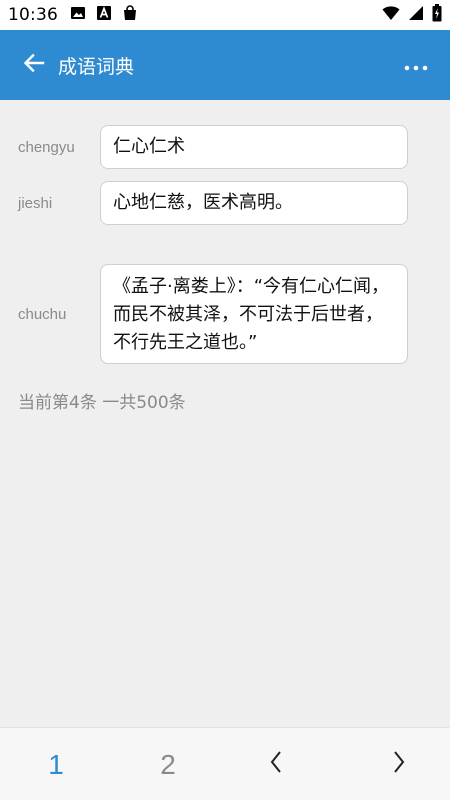 The image size is (450, 800). What do you see at coordinates (416, 15) in the screenshot?
I see `signal-icon` at bounding box center [416, 15].